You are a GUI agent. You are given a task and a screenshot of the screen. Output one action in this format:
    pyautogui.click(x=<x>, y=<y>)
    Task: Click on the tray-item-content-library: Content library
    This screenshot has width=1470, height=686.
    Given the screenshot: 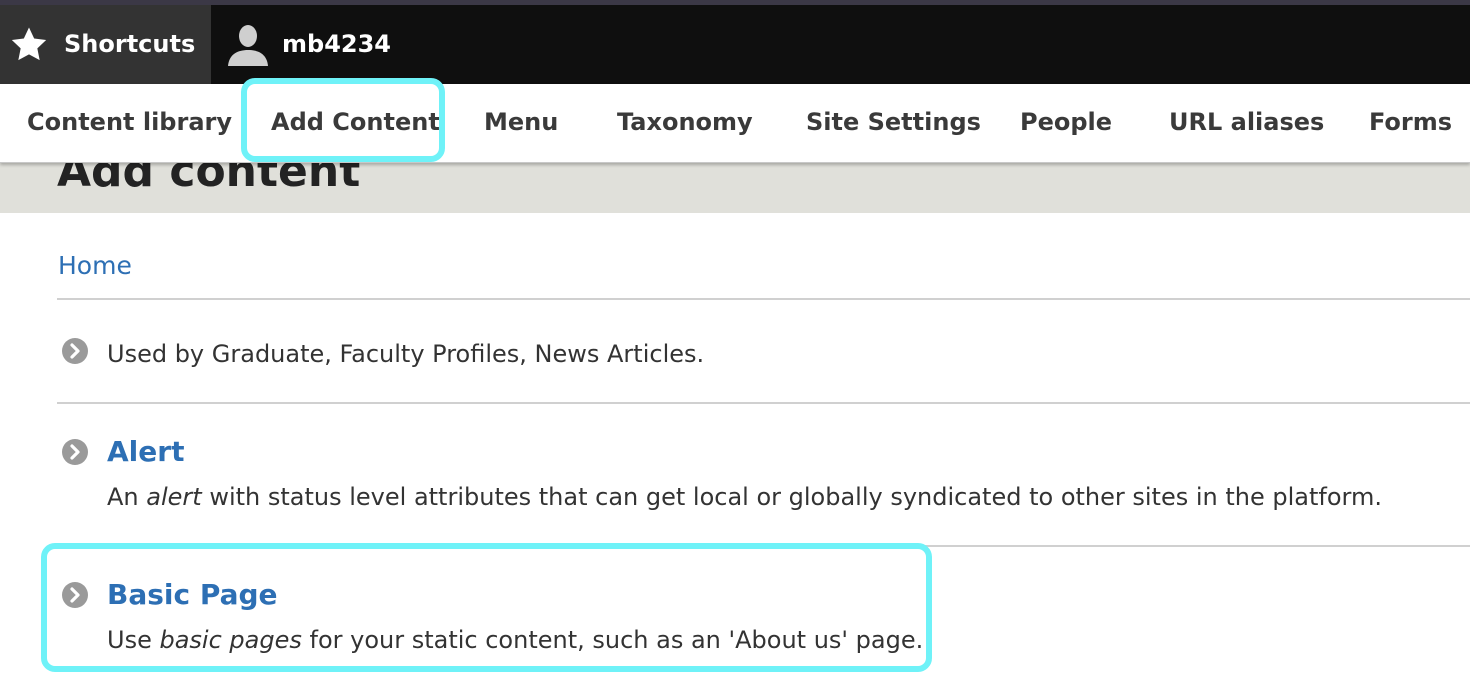 What is the action you would take?
    pyautogui.click(x=129, y=122)
    